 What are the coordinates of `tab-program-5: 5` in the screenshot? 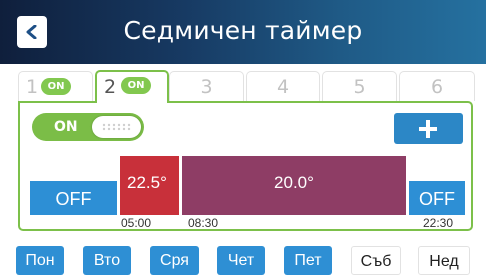 It's located at (359, 86).